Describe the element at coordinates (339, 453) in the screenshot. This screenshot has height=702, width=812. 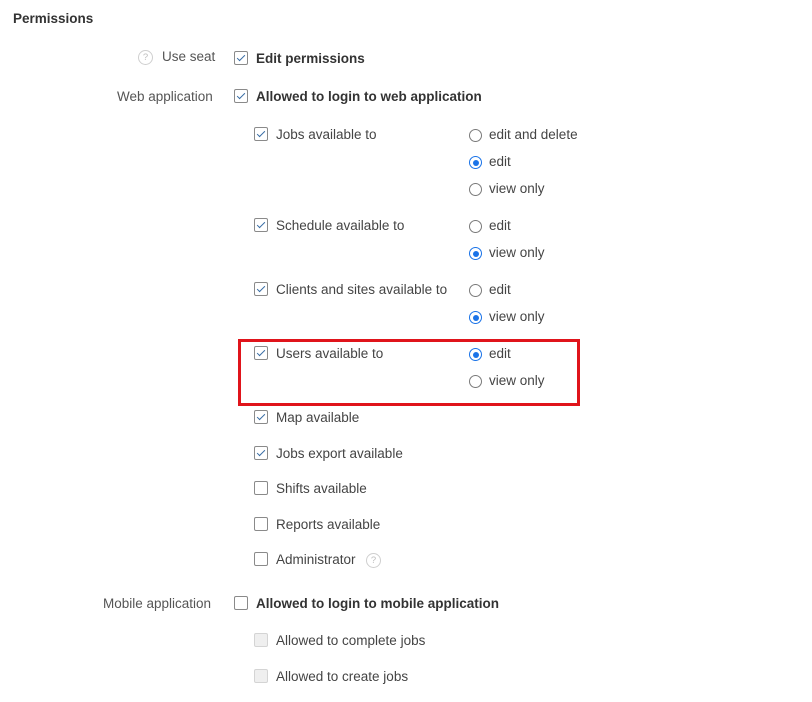
I see `jobs-export-label: Jobs export available` at that location.